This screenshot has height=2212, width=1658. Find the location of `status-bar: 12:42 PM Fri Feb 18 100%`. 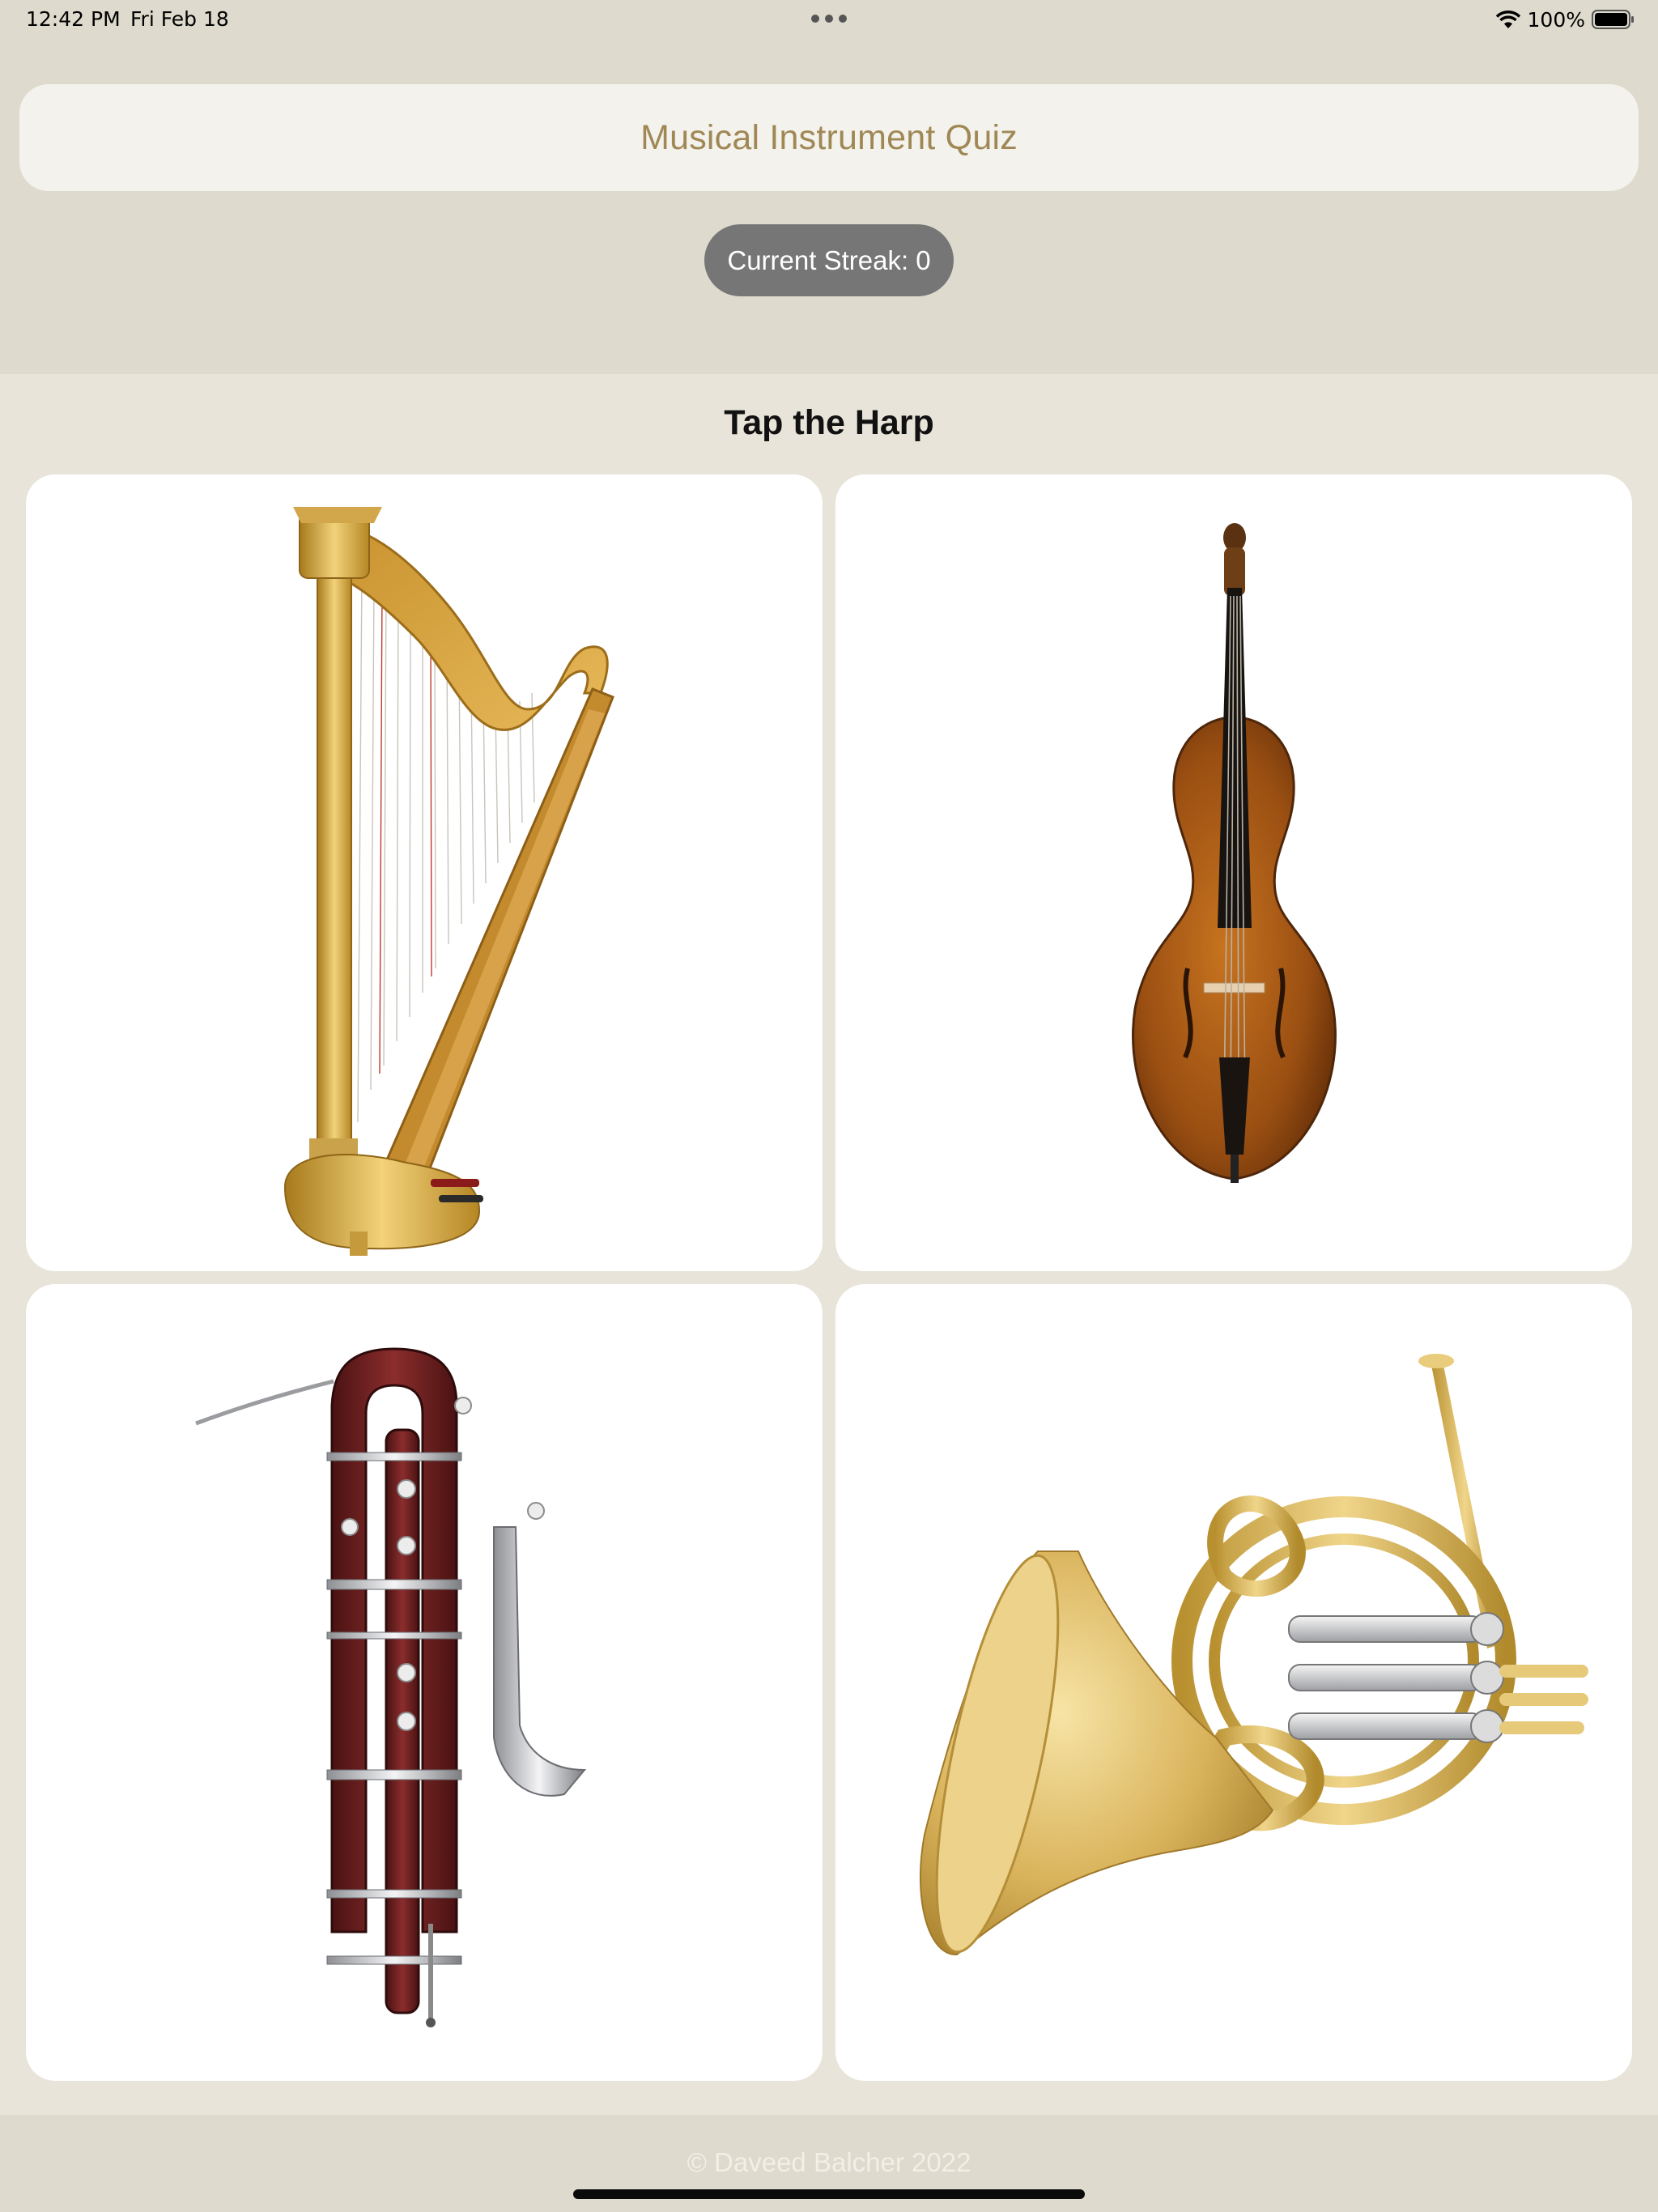

status-bar: 12:42 PM Fri Feb 18 100% is located at coordinates (829, 20).